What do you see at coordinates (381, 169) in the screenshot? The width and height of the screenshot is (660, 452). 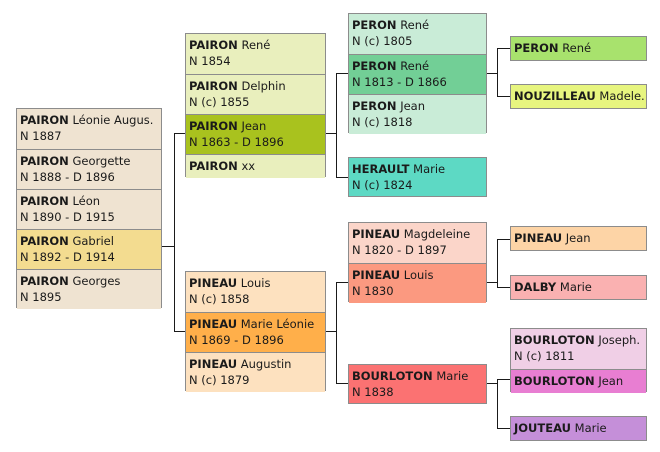 I see `surname: HERAULT` at bounding box center [381, 169].